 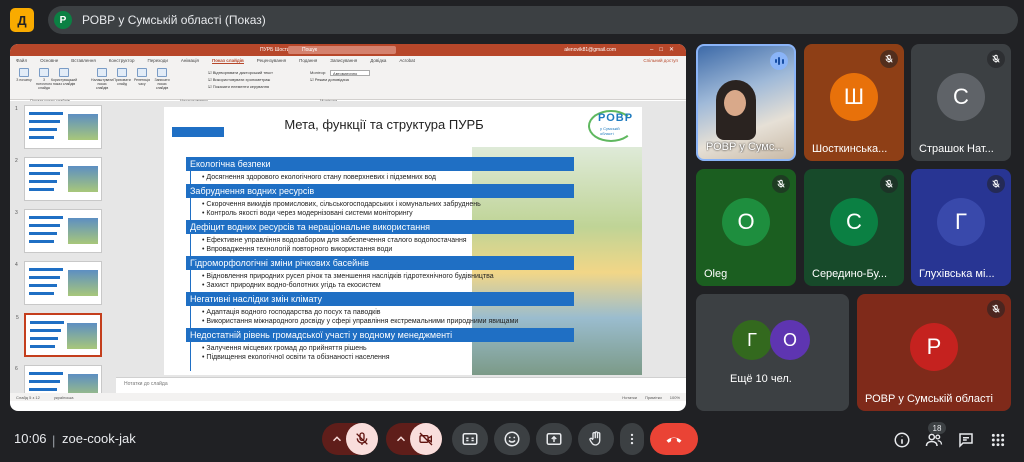 What do you see at coordinates (240, 72) in the screenshot?
I see `ribbon-checkbox: Відтворювати дикторський текст` at bounding box center [240, 72].